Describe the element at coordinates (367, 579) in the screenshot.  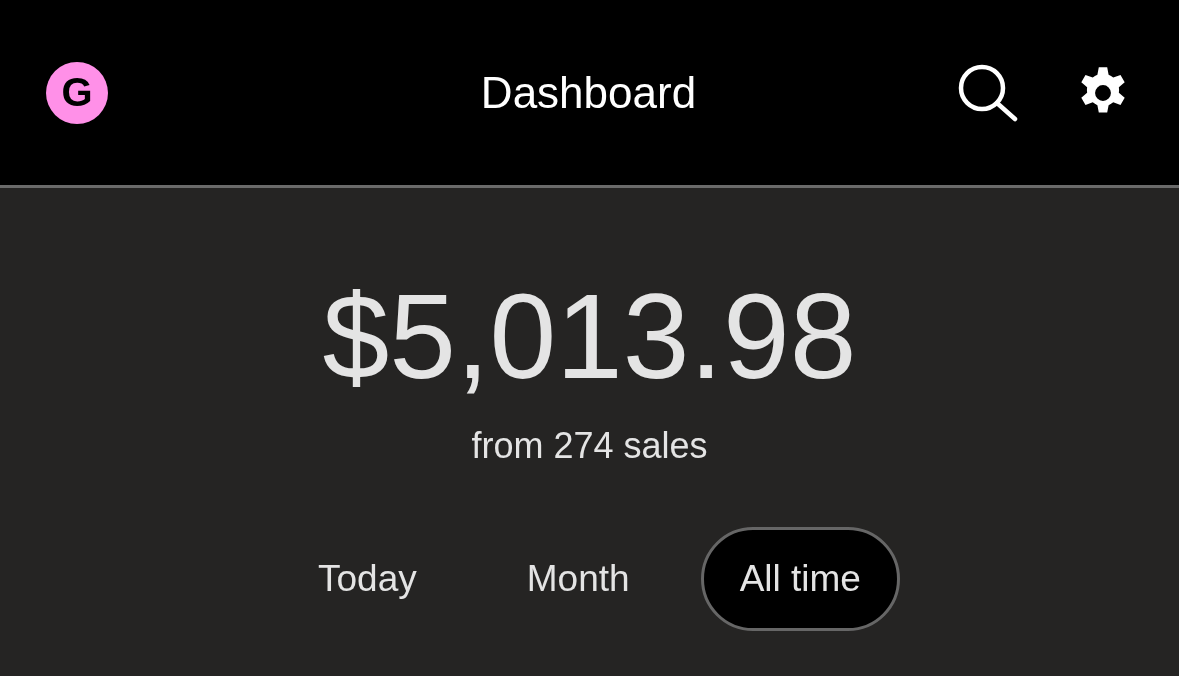
I see `period-tab: Today` at that location.